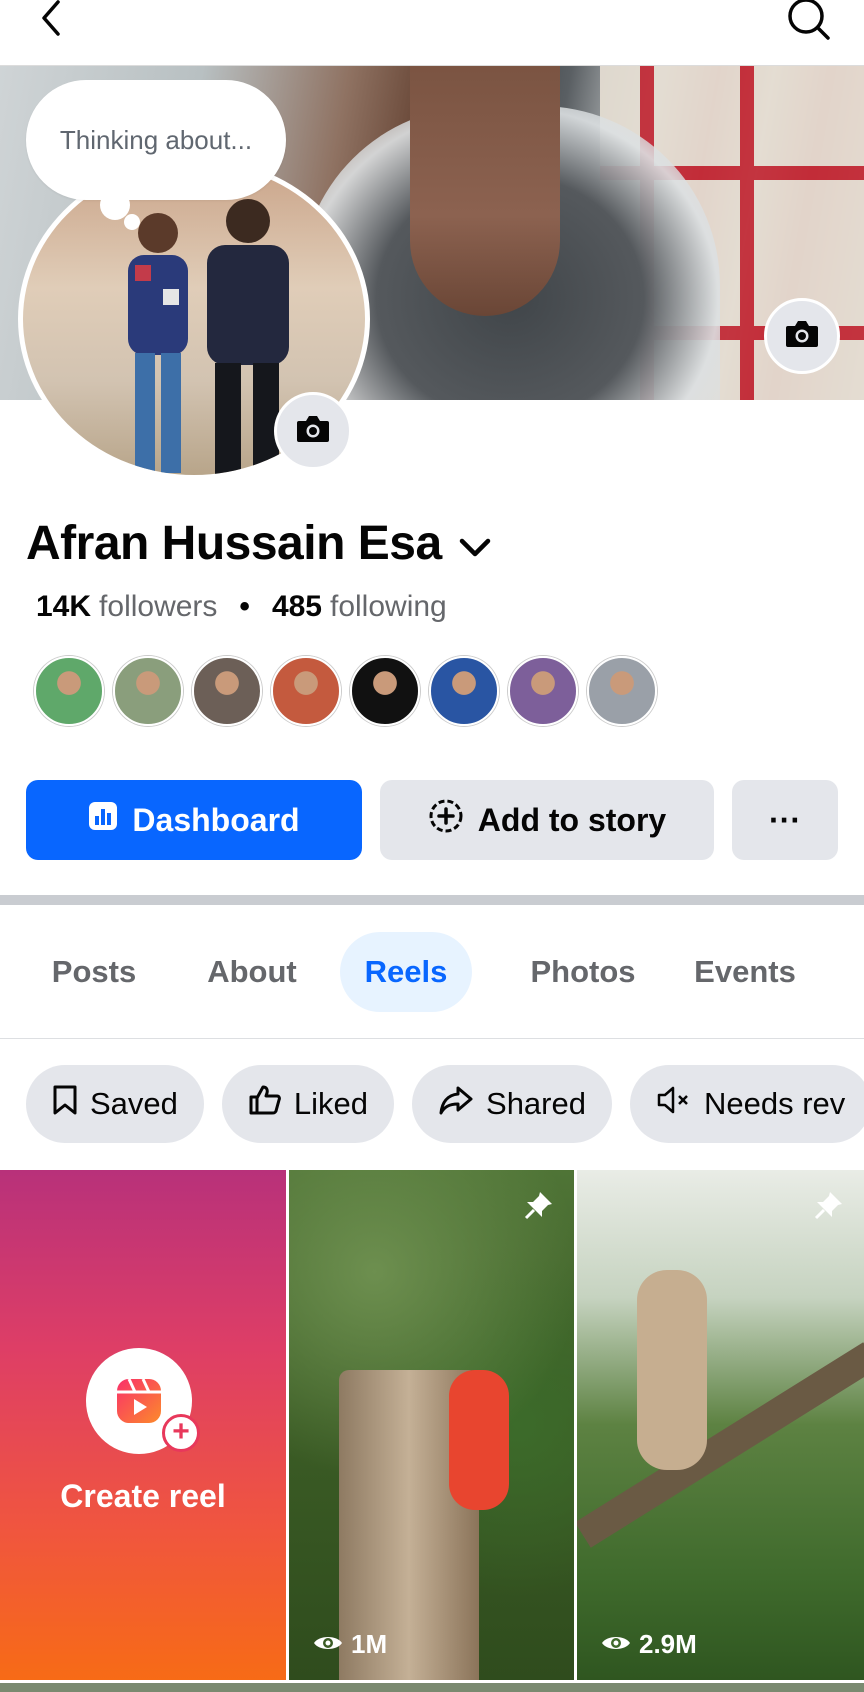 Image resolution: width=864 pixels, height=1692 pixels. What do you see at coordinates (63, 607) in the screenshot?
I see `followers-count: 14K` at bounding box center [63, 607].